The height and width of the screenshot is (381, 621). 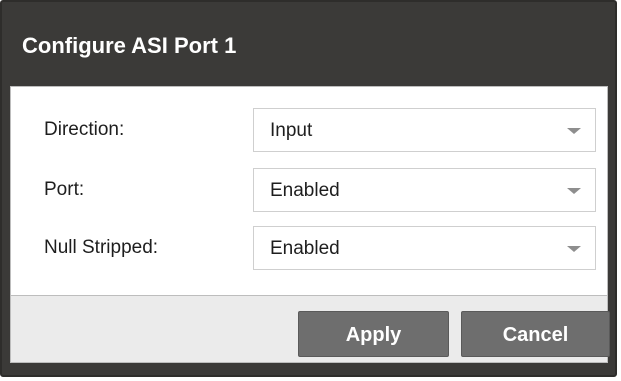 I want to click on direction-row: Direction: Input, so click(x=309, y=130).